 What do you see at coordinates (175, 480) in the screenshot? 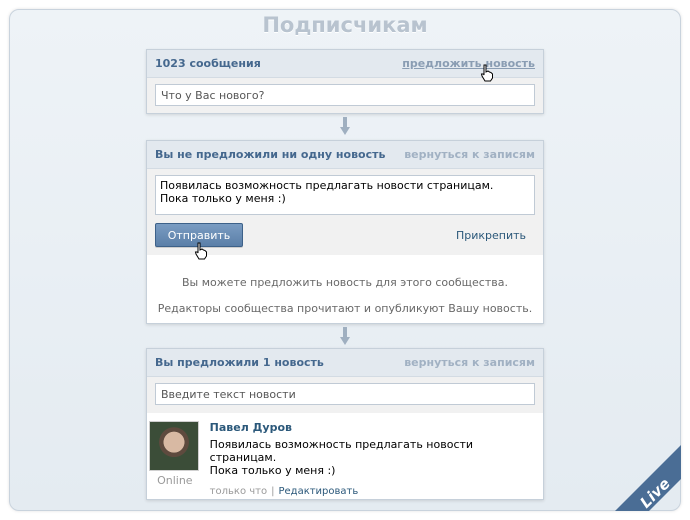
I see `online-status: Online` at bounding box center [175, 480].